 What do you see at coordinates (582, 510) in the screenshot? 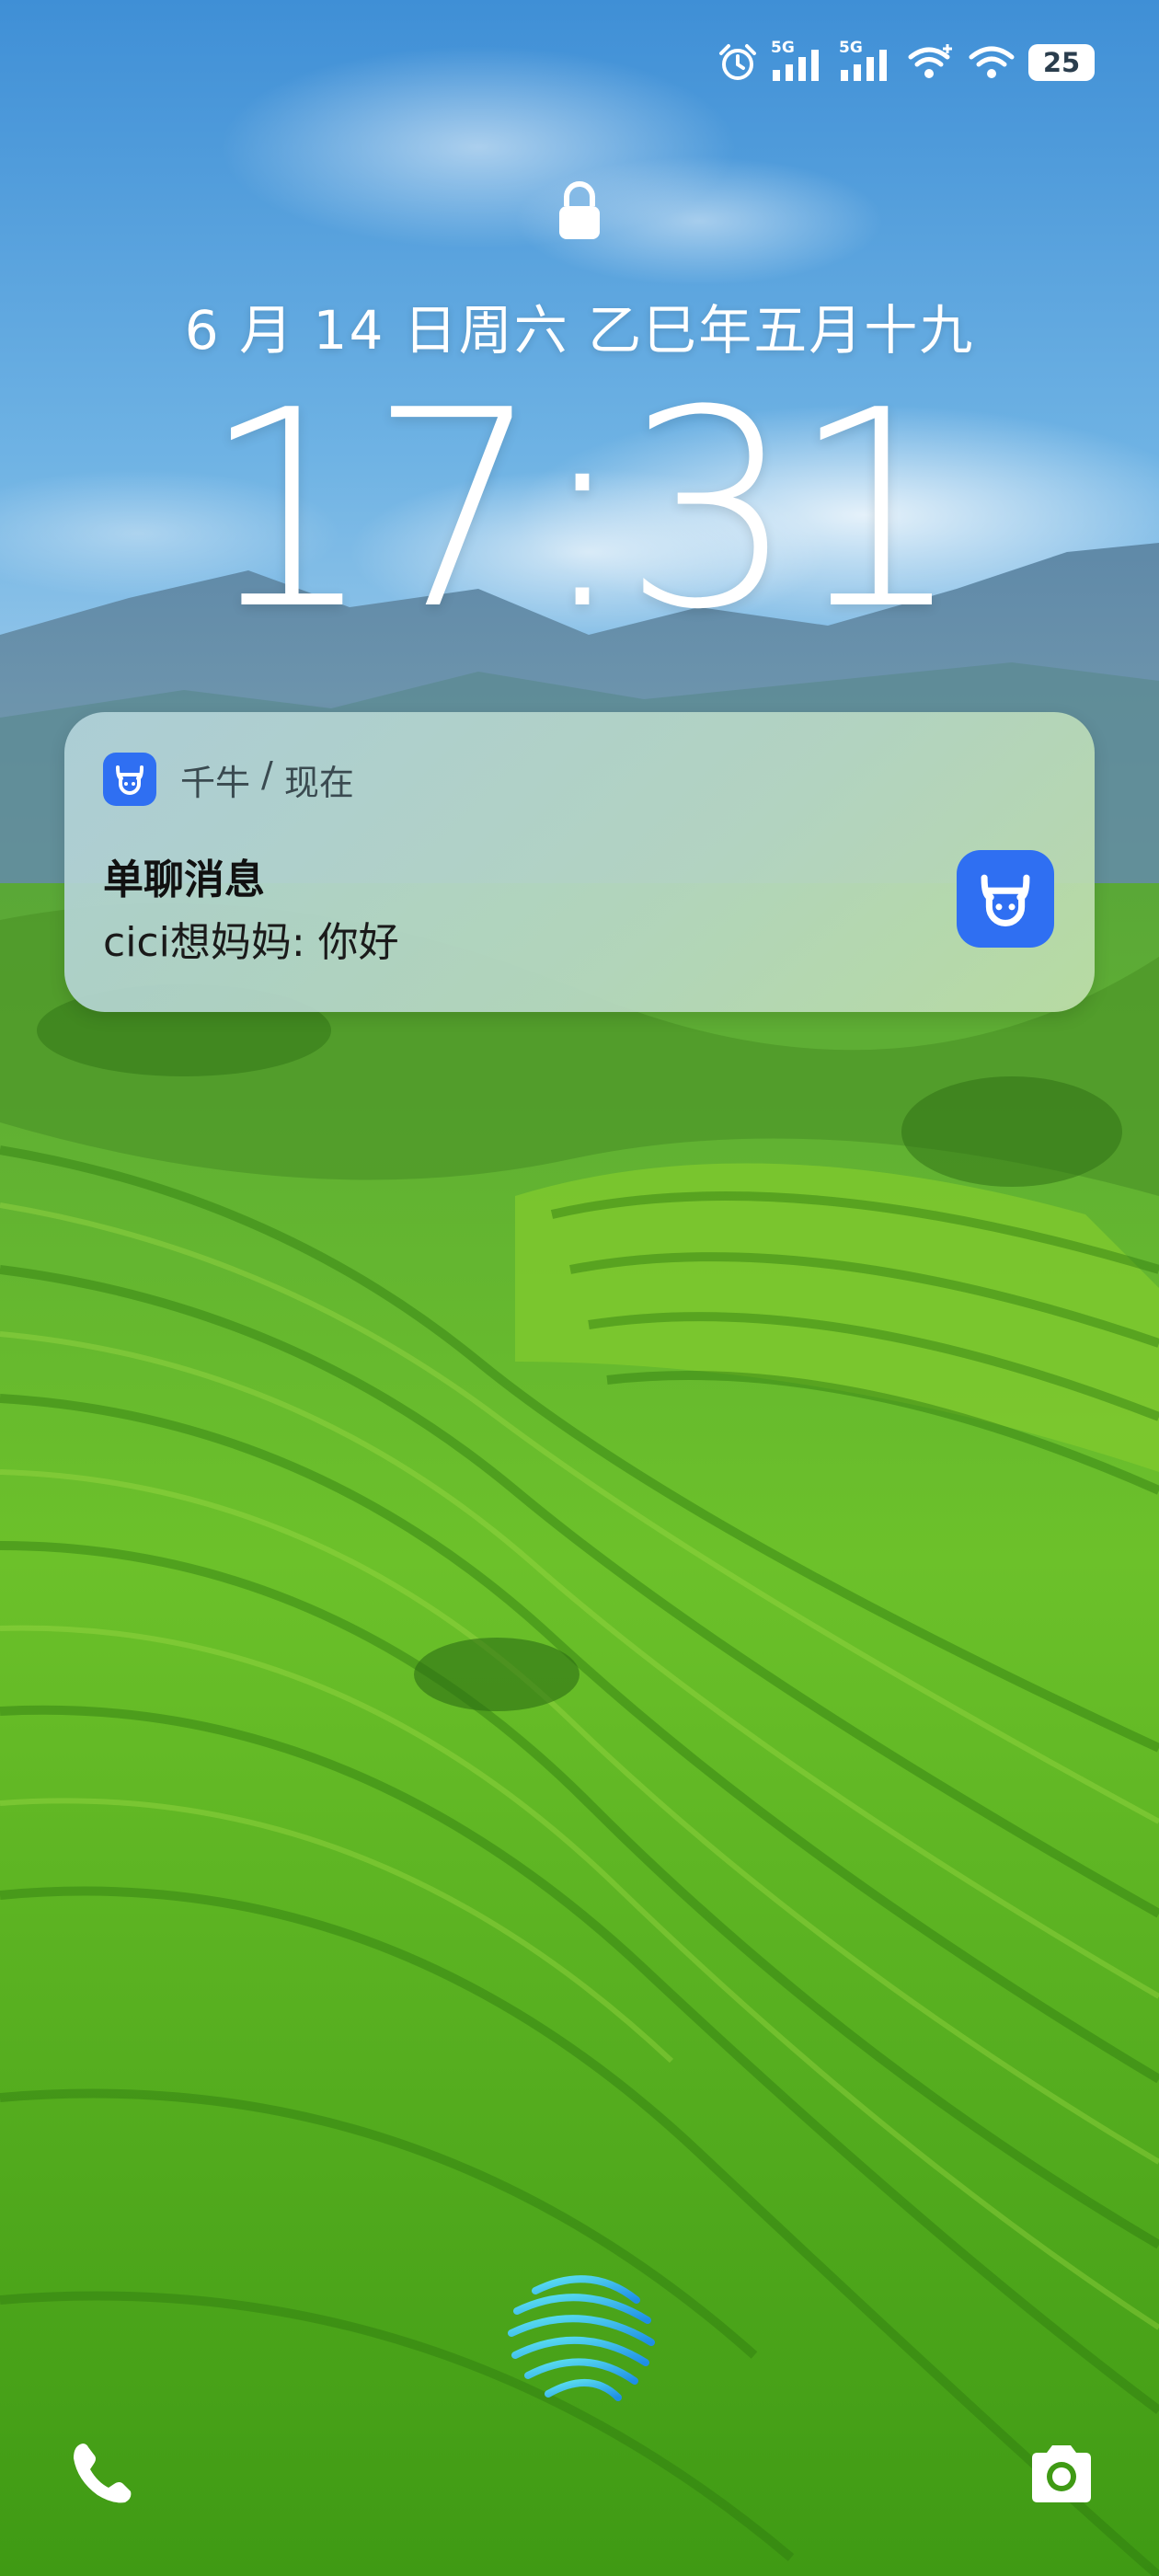
I see `clock-time: 17:31` at bounding box center [582, 510].